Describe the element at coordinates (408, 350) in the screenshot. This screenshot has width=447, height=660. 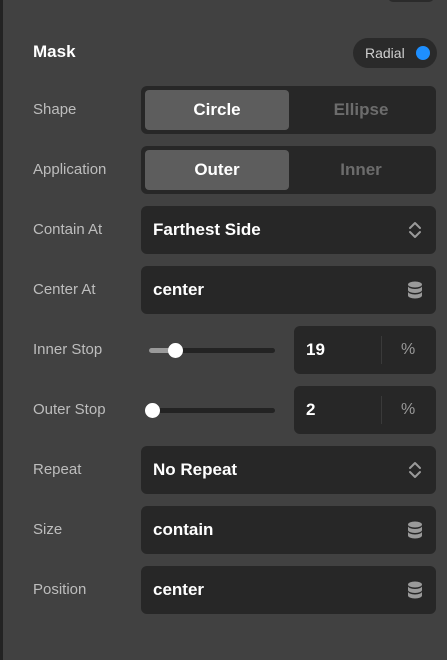
I see `inner-stop-unit: %` at that location.